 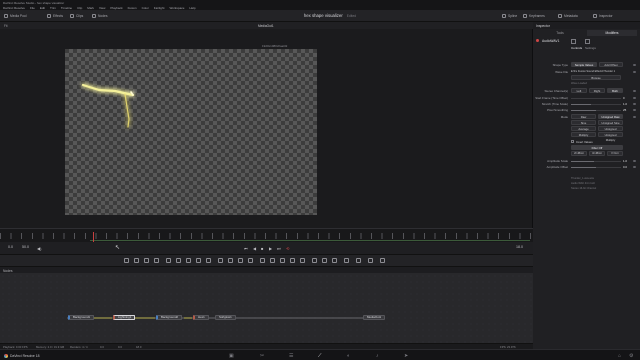 What do you see at coordinates (156, 260) in the screenshot?
I see `merge-tool-icon` at bounding box center [156, 260].